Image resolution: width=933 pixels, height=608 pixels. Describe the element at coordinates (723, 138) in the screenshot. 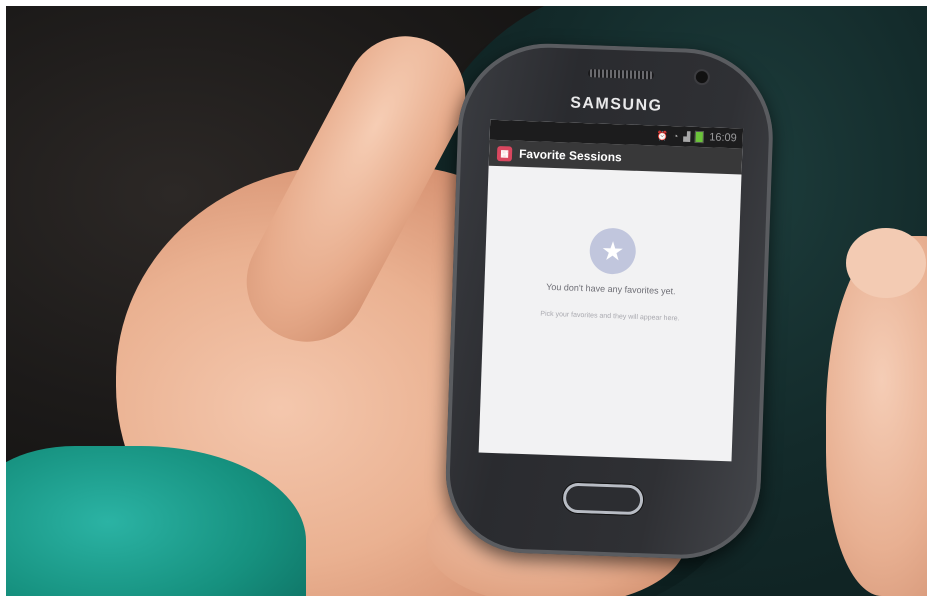

I see `status-time: 16:09` at that location.